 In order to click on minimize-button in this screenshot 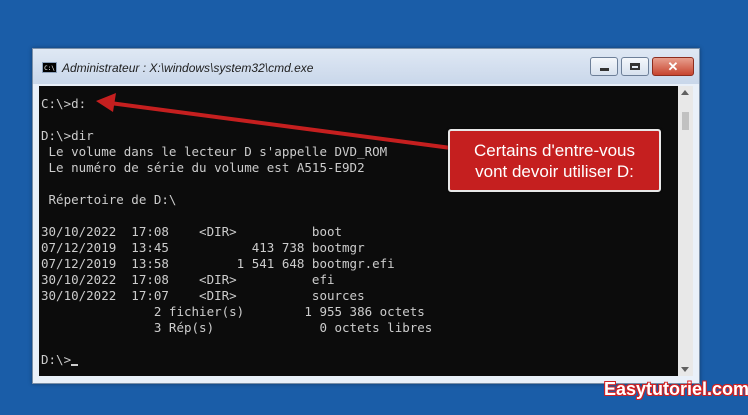, I will do `click(604, 66)`.